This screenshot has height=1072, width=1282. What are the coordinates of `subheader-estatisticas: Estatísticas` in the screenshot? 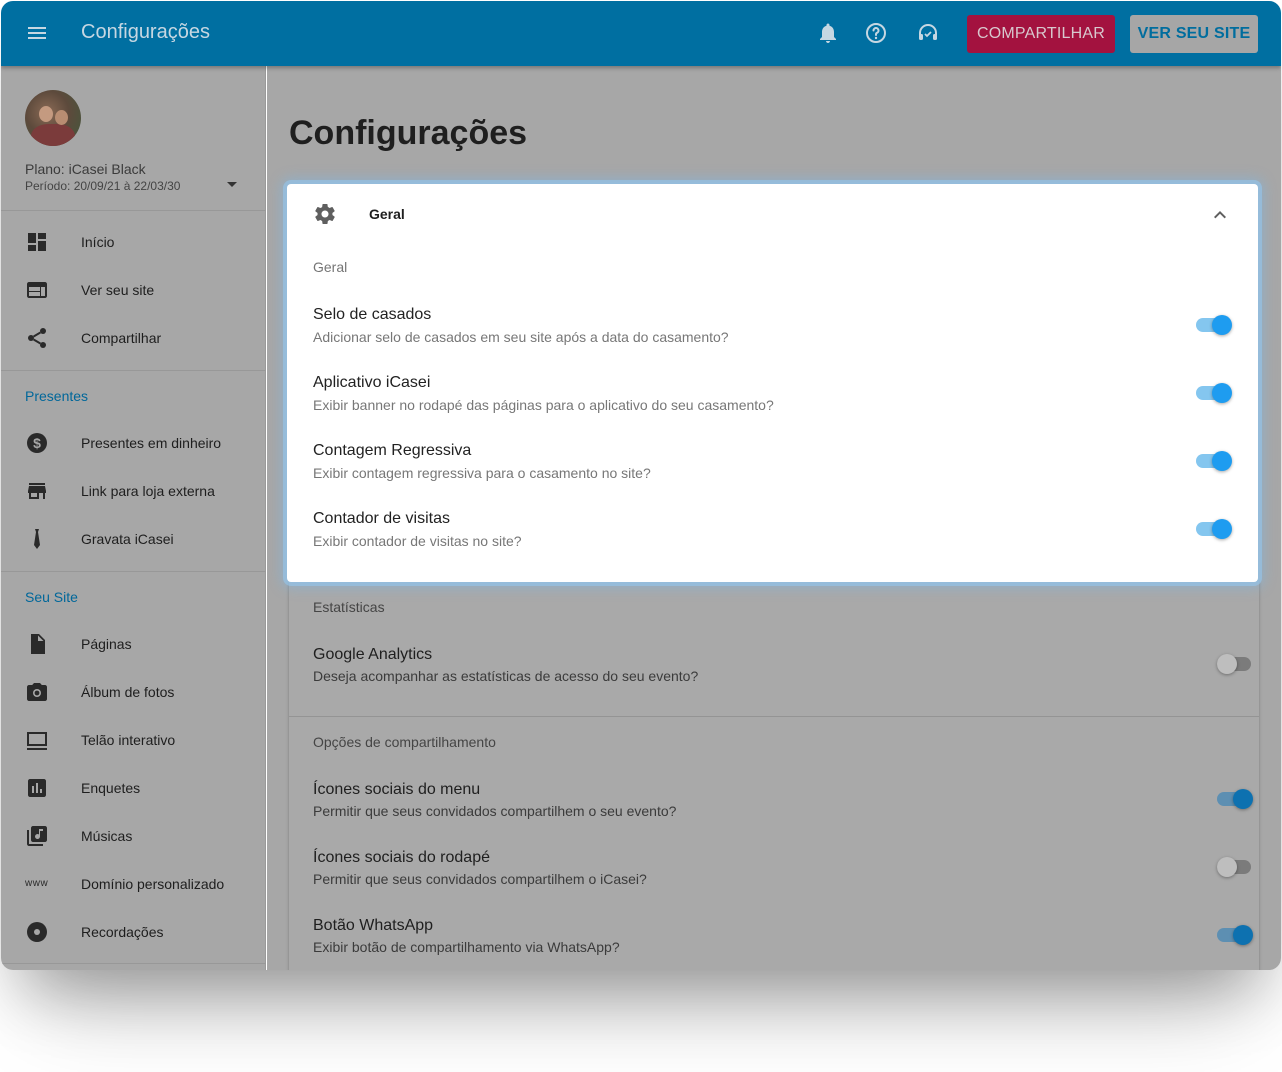 It's located at (349, 607).